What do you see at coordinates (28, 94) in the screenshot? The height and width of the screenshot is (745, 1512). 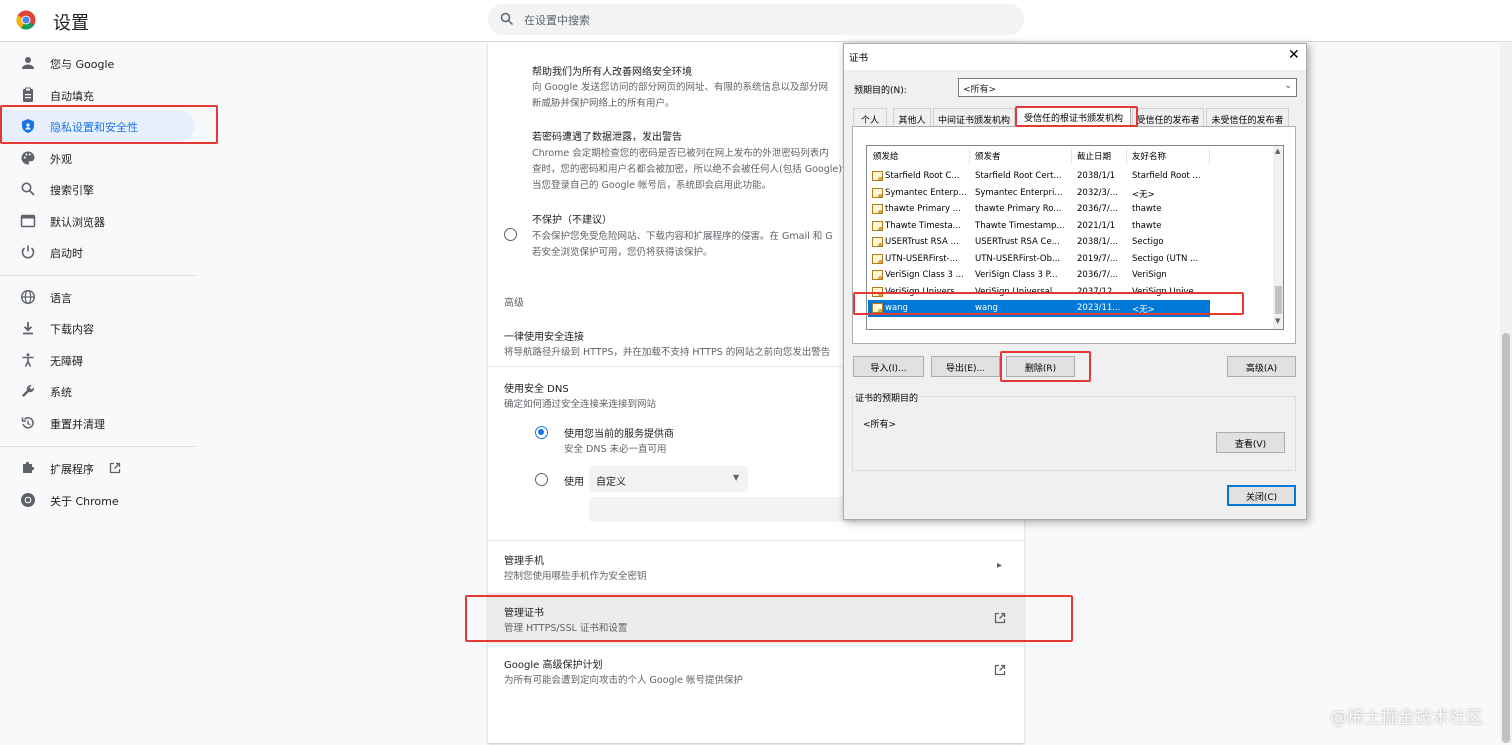 I see `clipboard-icon` at bounding box center [28, 94].